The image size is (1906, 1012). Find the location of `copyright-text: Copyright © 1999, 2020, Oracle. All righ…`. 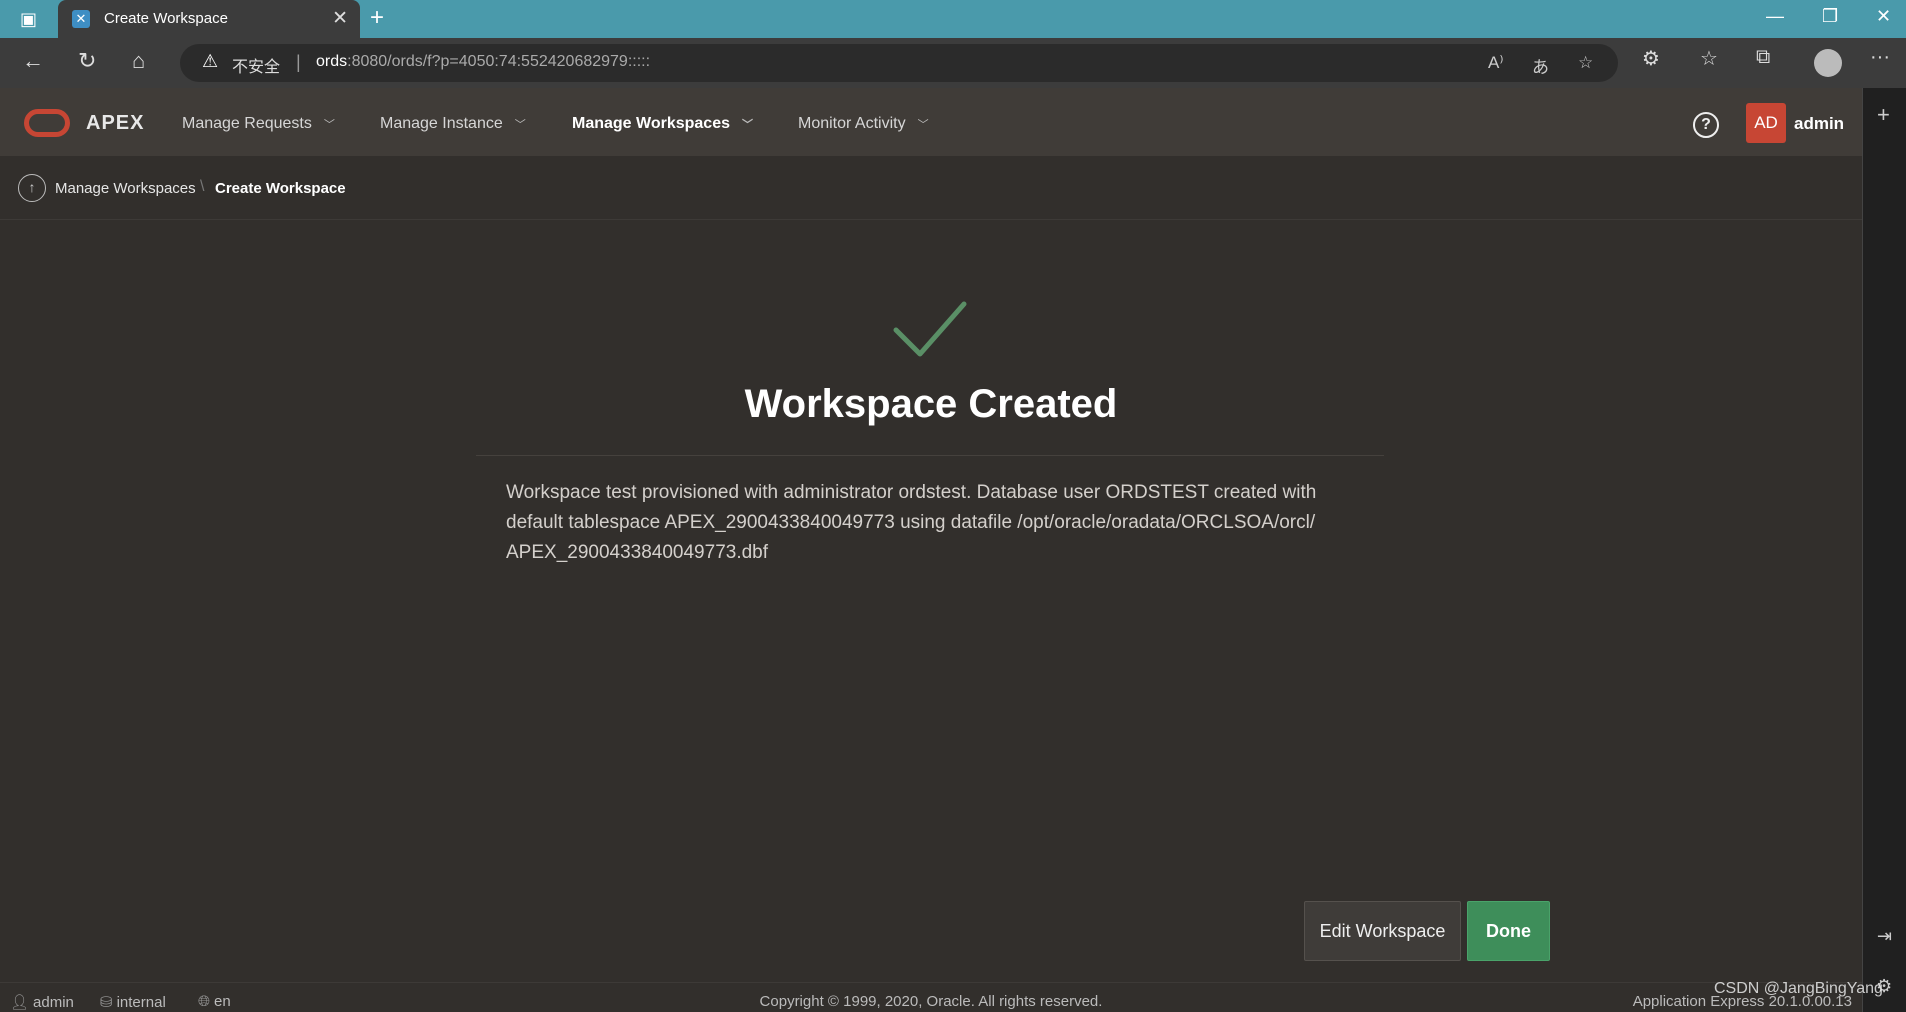

copyright-text: Copyright © 1999, 2020, Oracle. All righ… is located at coordinates (931, 1001).